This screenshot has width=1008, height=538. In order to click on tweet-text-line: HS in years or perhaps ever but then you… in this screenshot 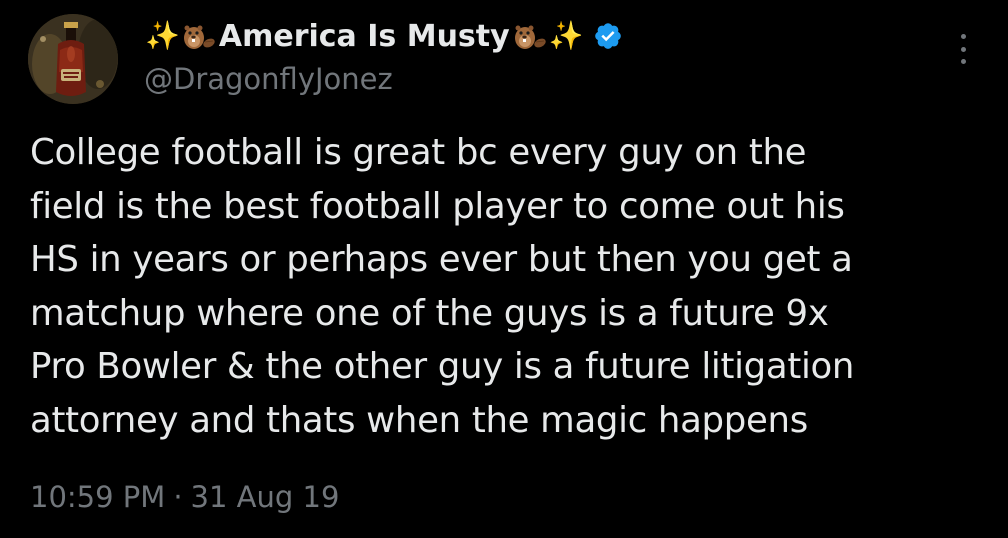, I will do `click(441, 260)`.